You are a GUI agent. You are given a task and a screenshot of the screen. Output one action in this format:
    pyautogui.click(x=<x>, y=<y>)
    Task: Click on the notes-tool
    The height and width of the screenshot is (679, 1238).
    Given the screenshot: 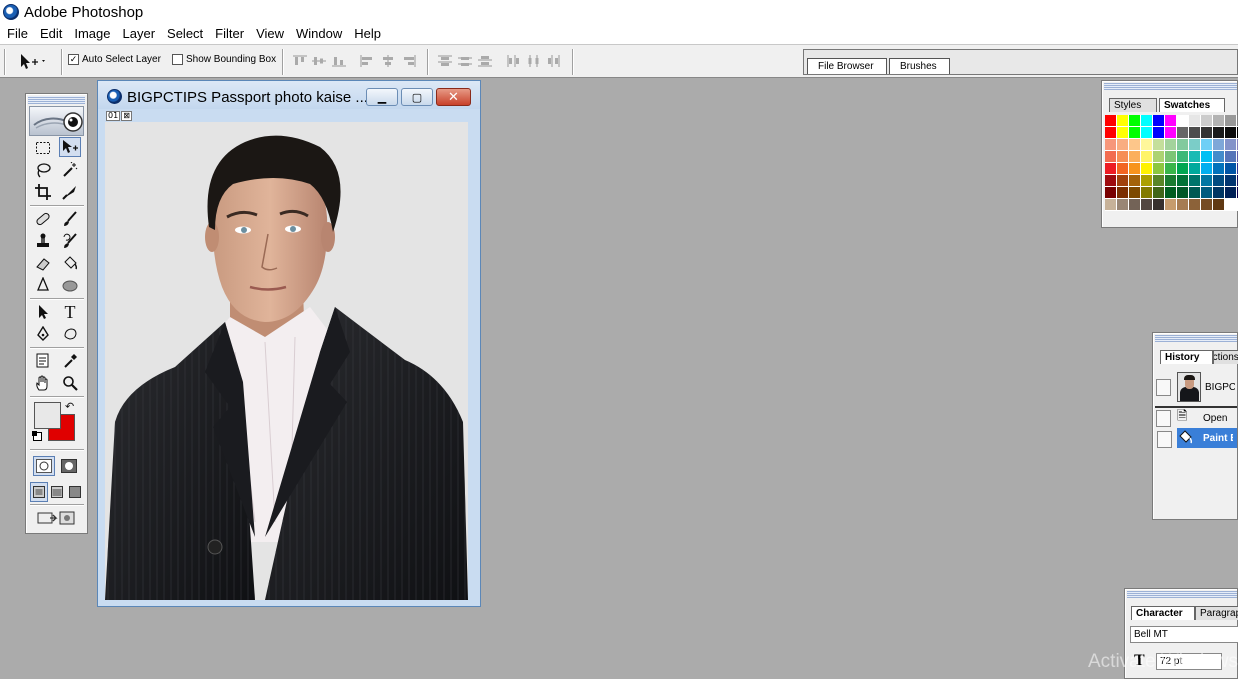 What is the action you would take?
    pyautogui.click(x=43, y=361)
    